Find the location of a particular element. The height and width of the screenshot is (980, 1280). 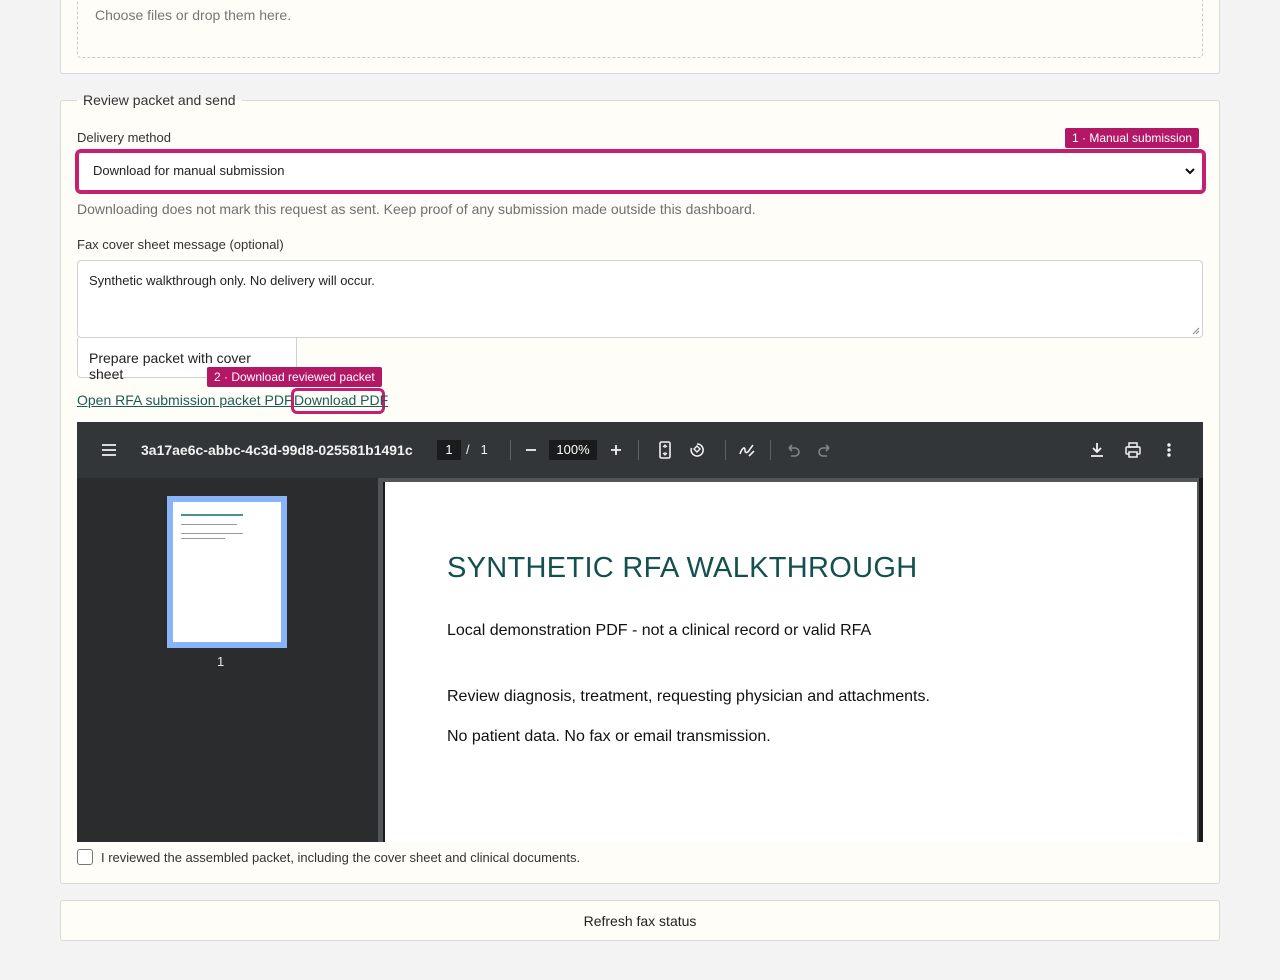

page-count: / 1 is located at coordinates (477, 449).